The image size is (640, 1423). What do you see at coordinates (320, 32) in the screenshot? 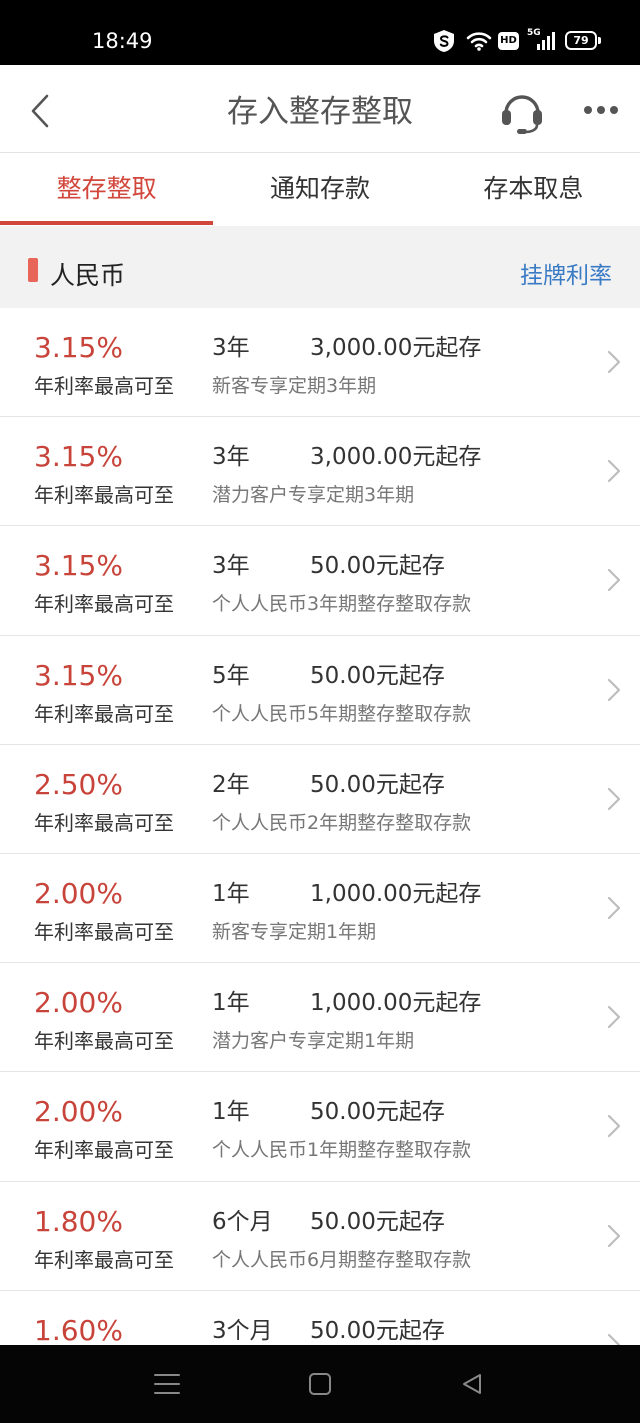
I see `status-bar: 18:49 HD 5G 79` at bounding box center [320, 32].